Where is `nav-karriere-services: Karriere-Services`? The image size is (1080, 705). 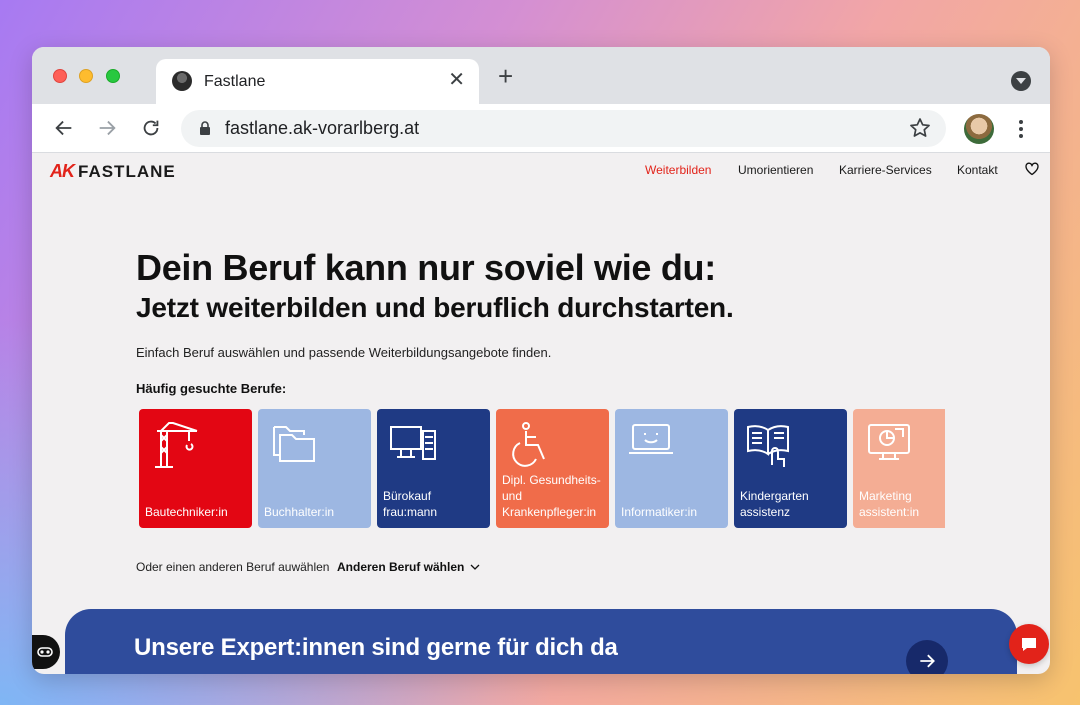
nav-karriere-services: Karriere-Services is located at coordinates (885, 170).